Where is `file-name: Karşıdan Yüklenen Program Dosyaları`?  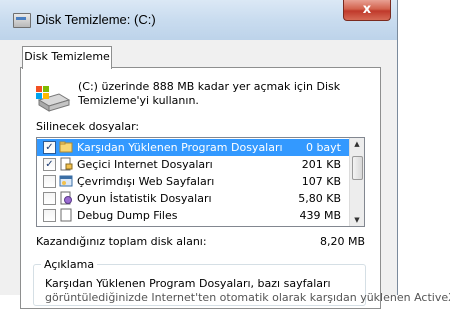 file-name: Karşıdan Yüklenen Program Dosyaları is located at coordinates (180, 147).